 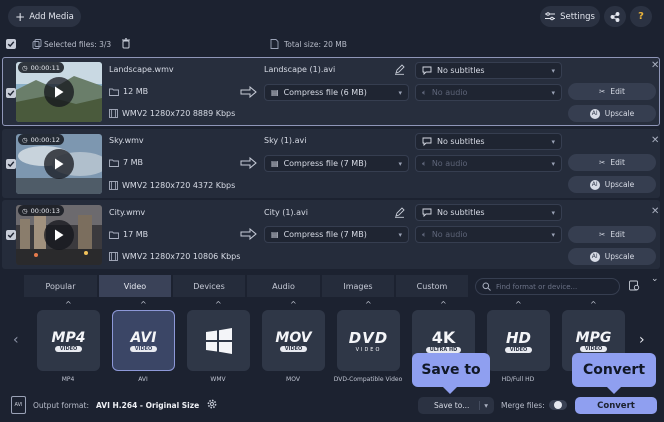 What do you see at coordinates (286, 212) in the screenshot?
I see `output-filename: City (1).avi` at bounding box center [286, 212].